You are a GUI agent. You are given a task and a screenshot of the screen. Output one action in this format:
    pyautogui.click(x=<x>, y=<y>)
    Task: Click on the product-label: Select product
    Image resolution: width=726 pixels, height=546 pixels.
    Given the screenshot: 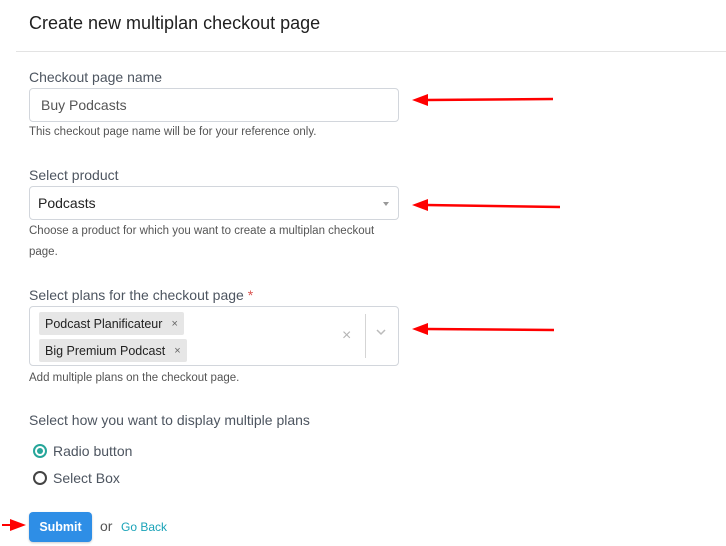 What is the action you would take?
    pyautogui.click(x=74, y=175)
    